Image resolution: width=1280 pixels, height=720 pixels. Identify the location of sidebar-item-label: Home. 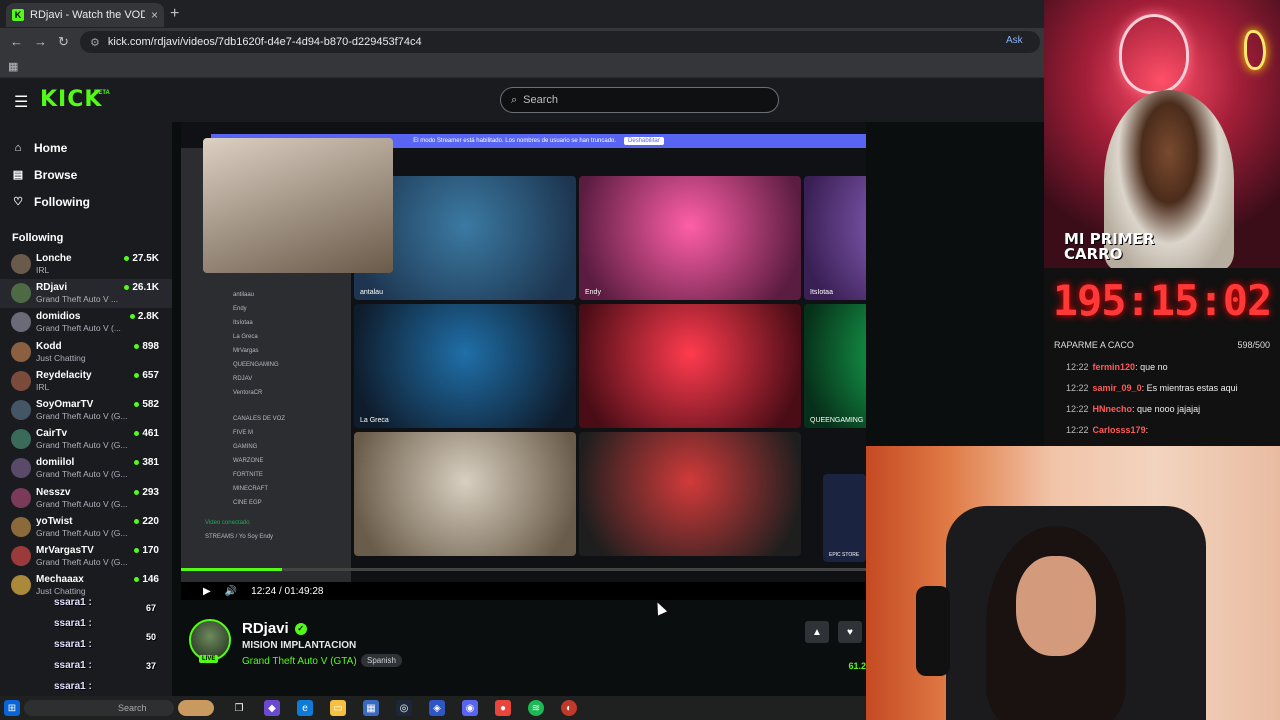
(51, 147).